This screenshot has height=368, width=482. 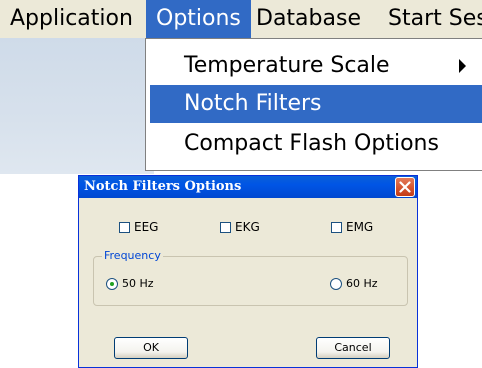 What do you see at coordinates (362, 283) in the screenshot?
I see `radio-label: 60 Hz` at bounding box center [362, 283].